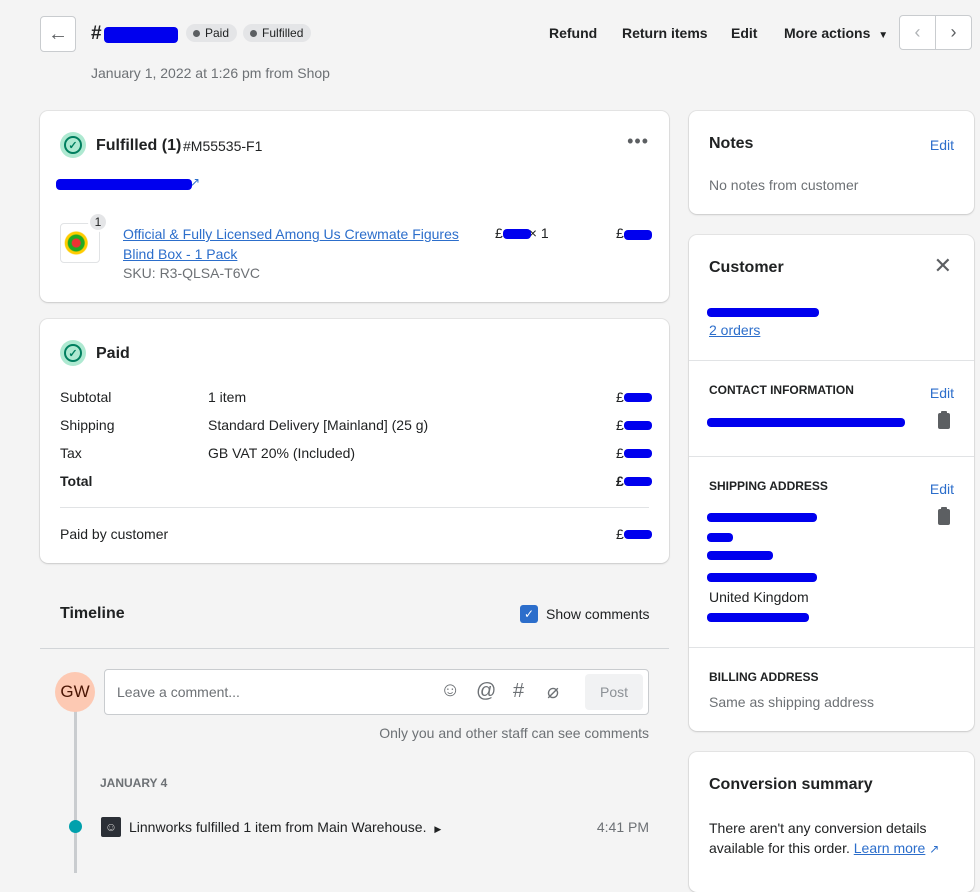 Image resolution: width=980 pixels, height=892 pixels. What do you see at coordinates (75, 692) in the screenshot?
I see `avatar: GW` at bounding box center [75, 692].